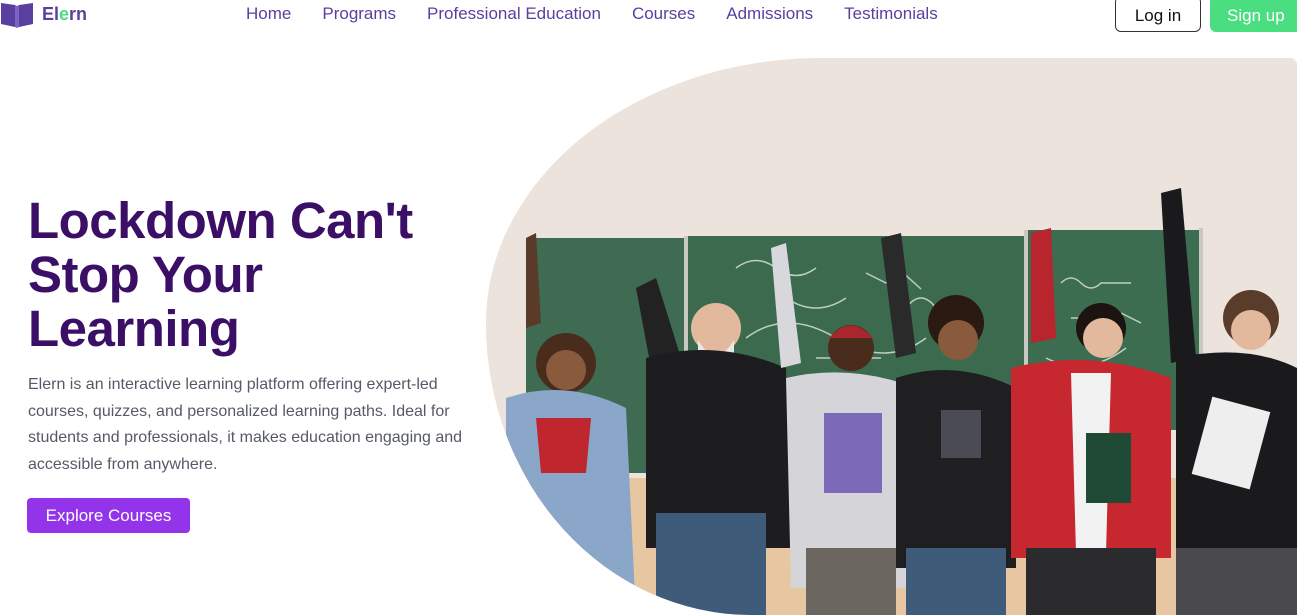 This screenshot has width=1297, height=615. What do you see at coordinates (134, 328) in the screenshot?
I see `hero-title-line-3: Learning` at bounding box center [134, 328].